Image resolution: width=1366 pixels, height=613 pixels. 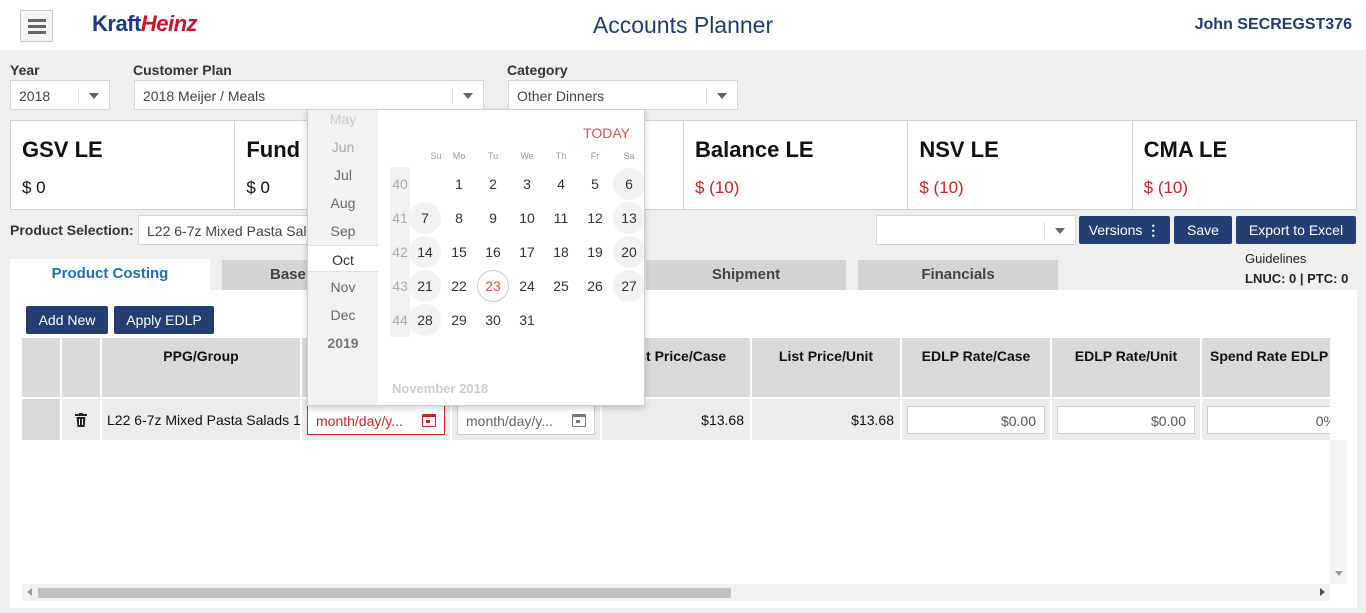 What do you see at coordinates (527, 320) in the screenshot?
I see `calendar-day: 31` at bounding box center [527, 320].